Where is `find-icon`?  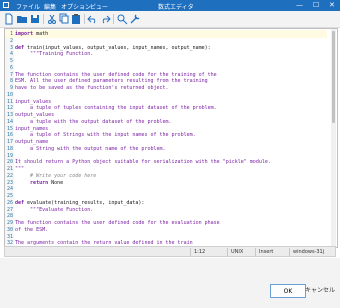 find-icon is located at coordinates (122, 19).